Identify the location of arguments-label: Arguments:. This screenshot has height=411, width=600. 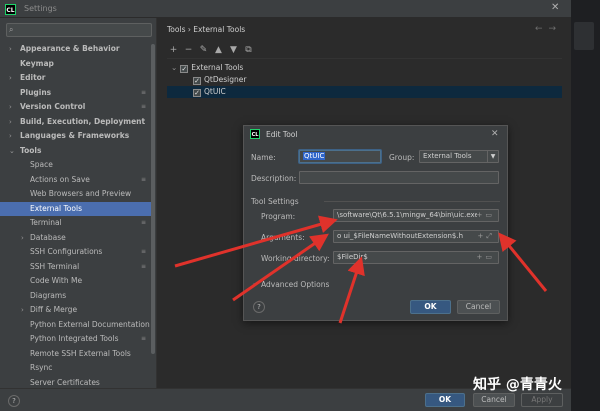
(283, 237).